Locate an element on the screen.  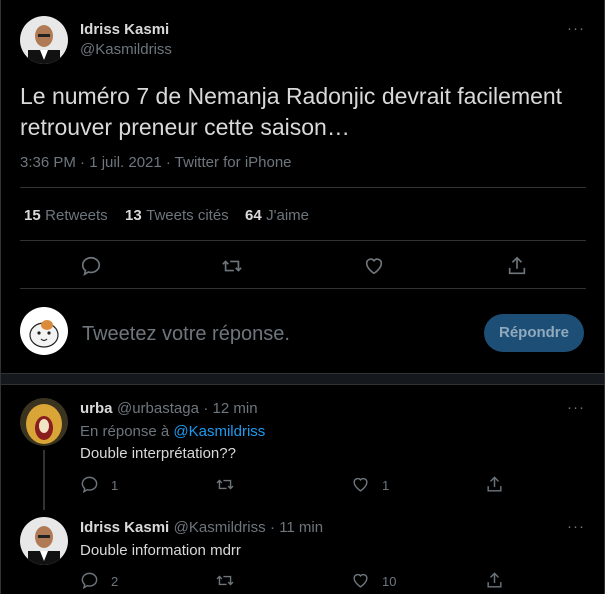
author-name: Idriss Kasmi is located at coordinates (124, 29).